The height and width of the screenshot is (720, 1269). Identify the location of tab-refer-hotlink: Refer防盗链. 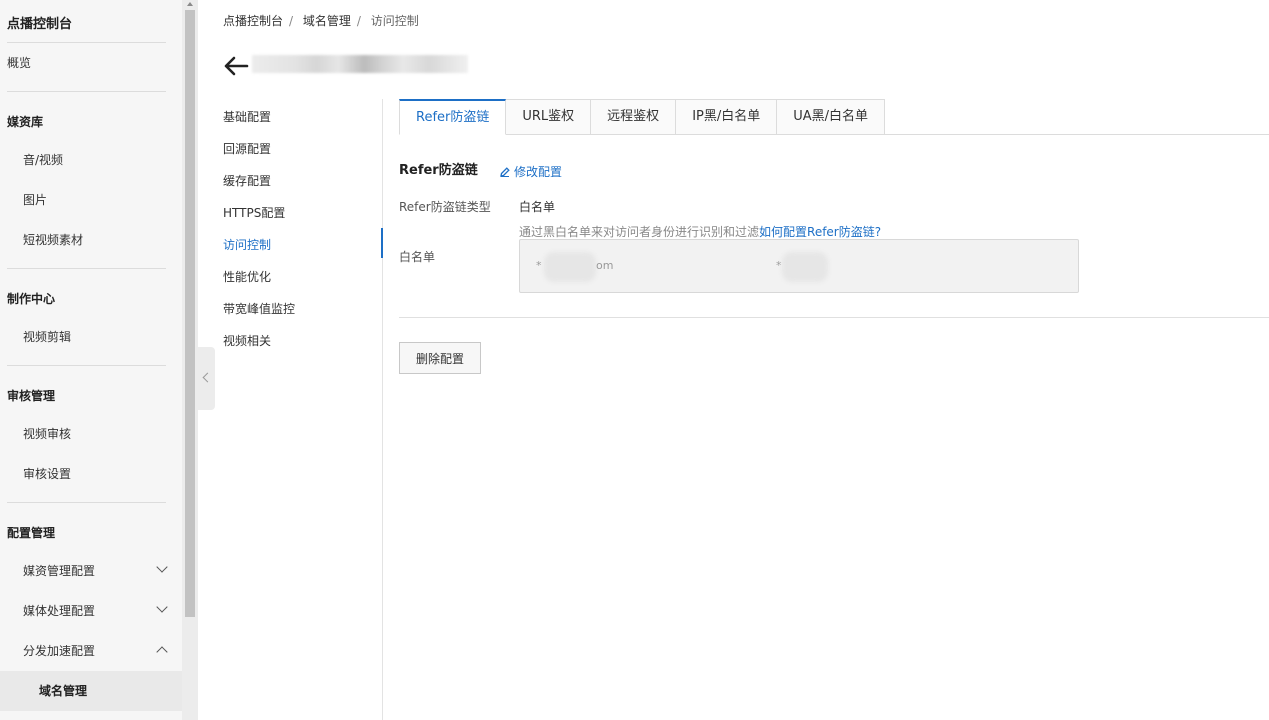
(453, 117).